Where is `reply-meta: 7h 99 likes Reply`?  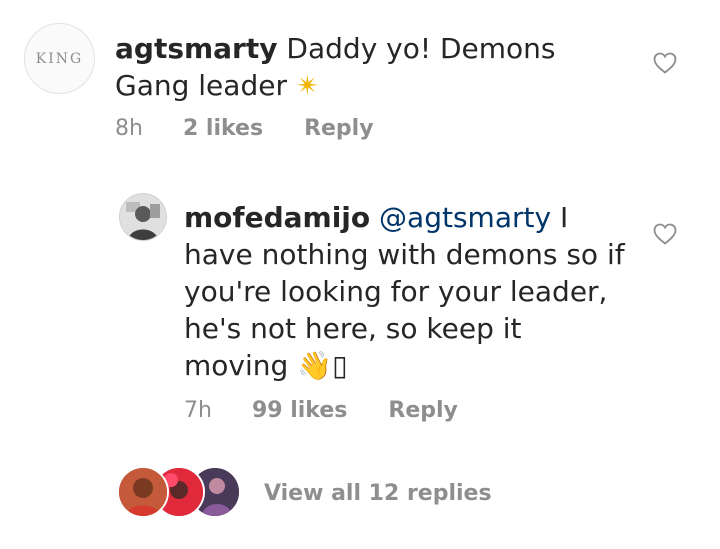
reply-meta: 7h 99 likes Reply is located at coordinates (321, 410).